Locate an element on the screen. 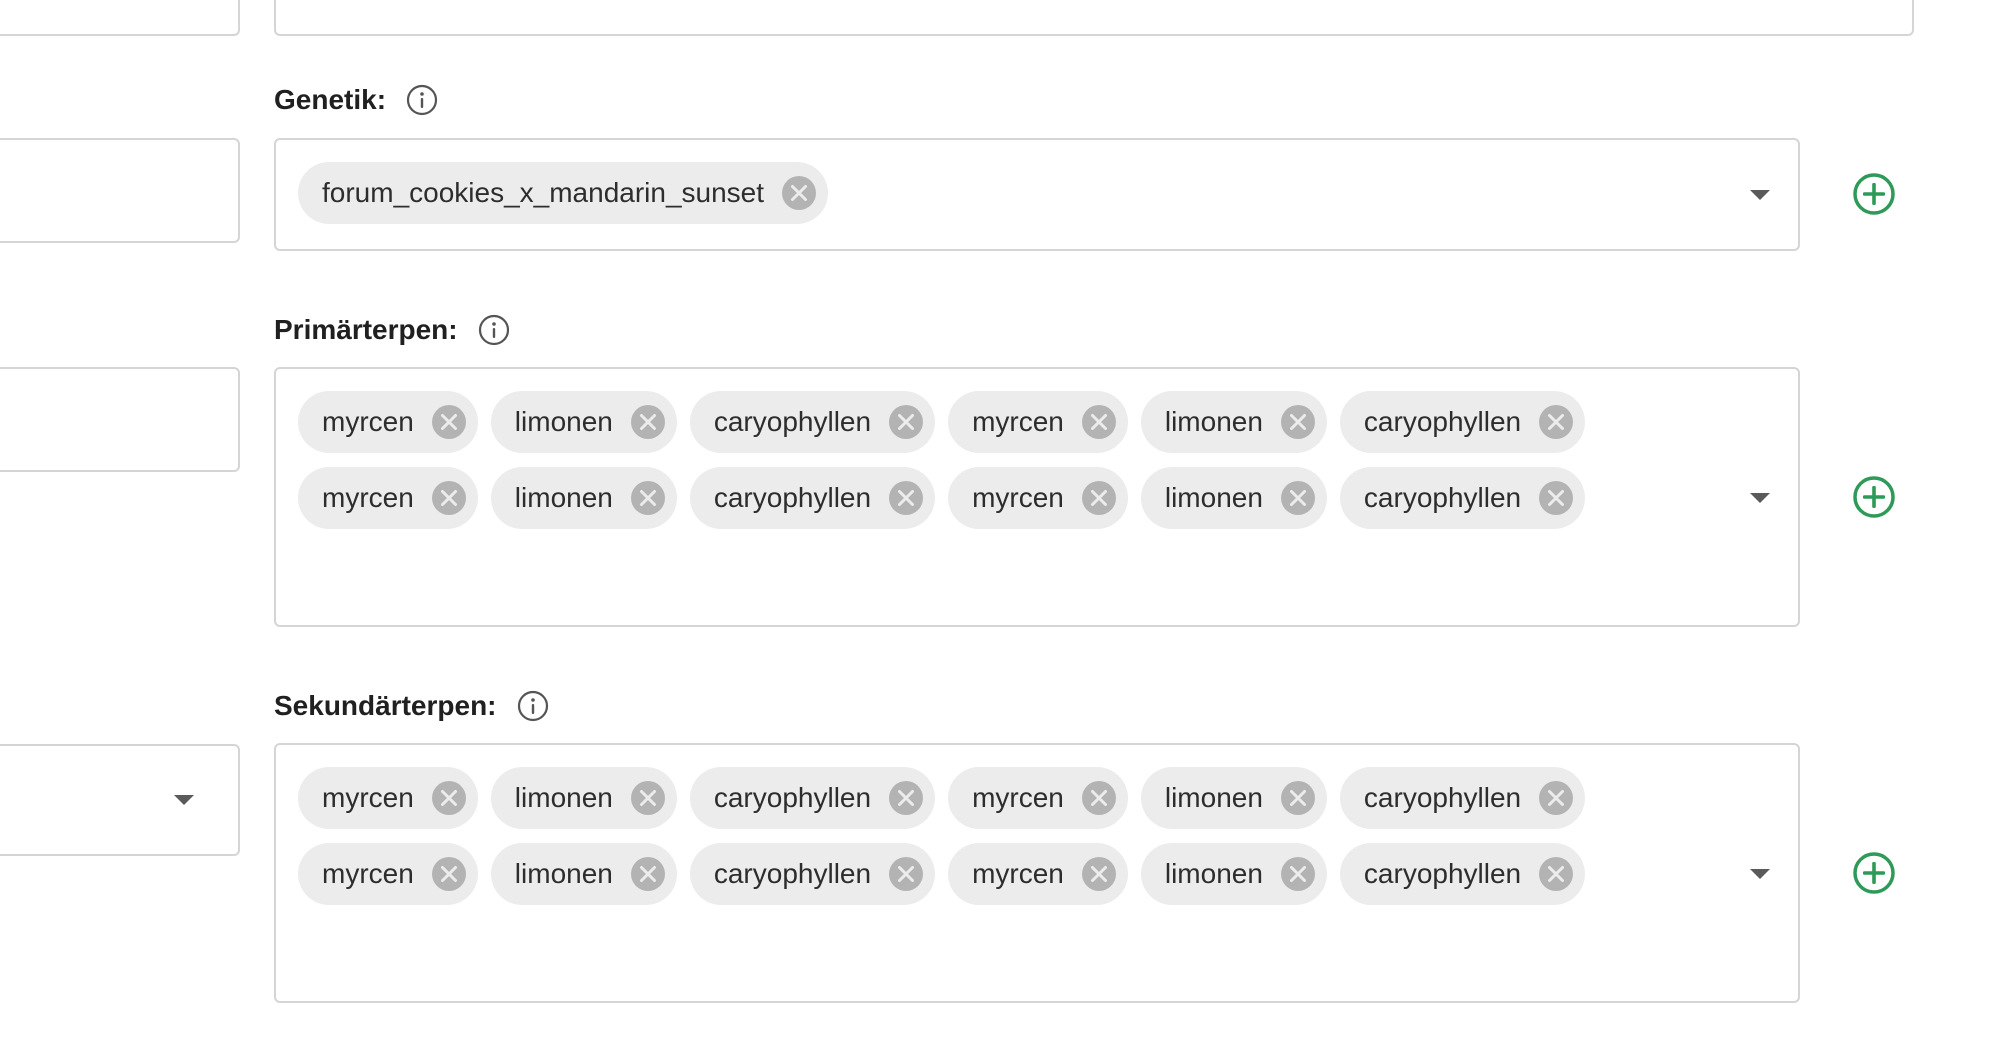  section-label: Genetik: is located at coordinates (330, 99).